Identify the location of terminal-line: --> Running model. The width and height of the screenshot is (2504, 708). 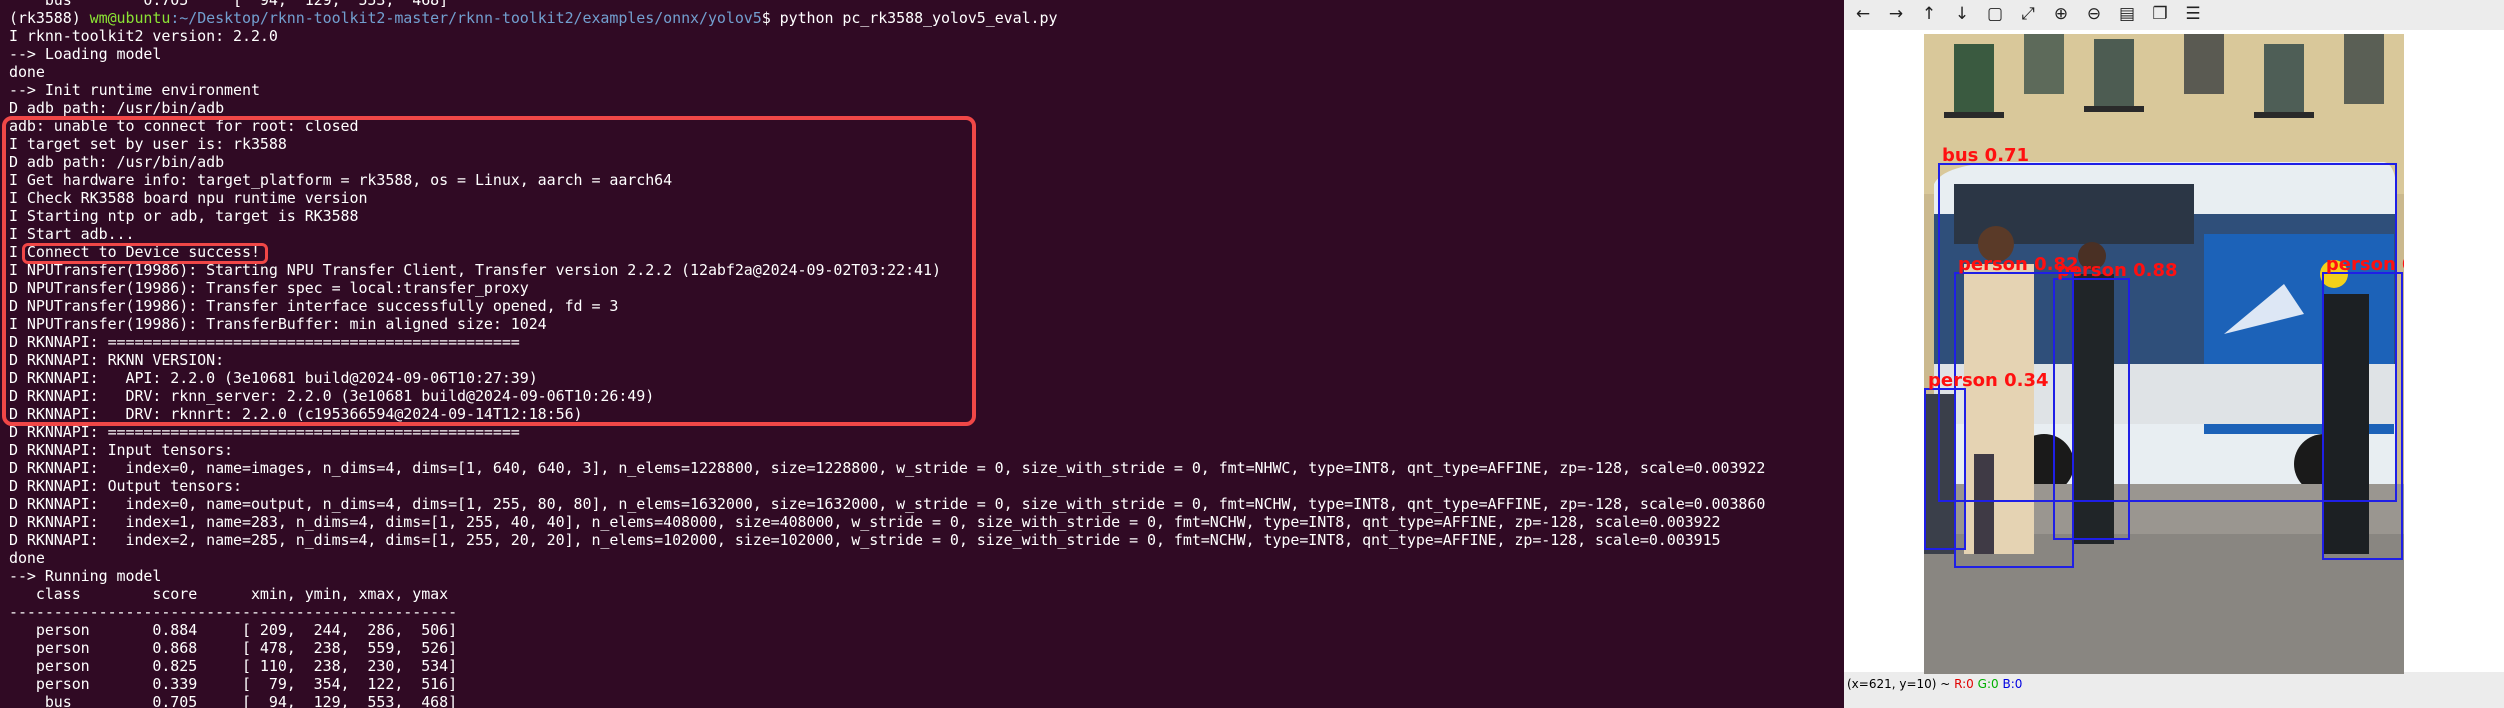
(85, 576).